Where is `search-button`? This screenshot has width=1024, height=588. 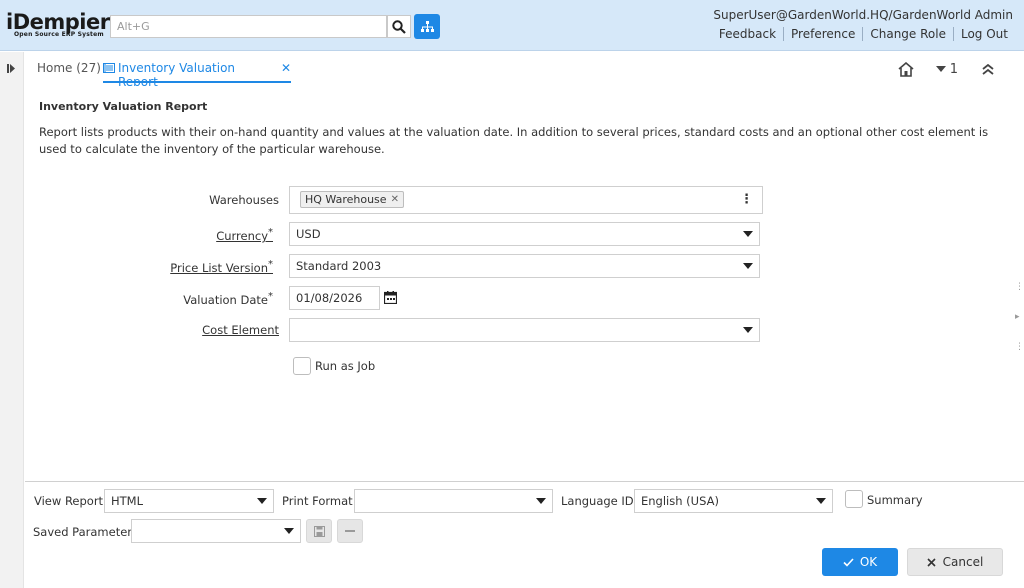 search-button is located at coordinates (399, 26).